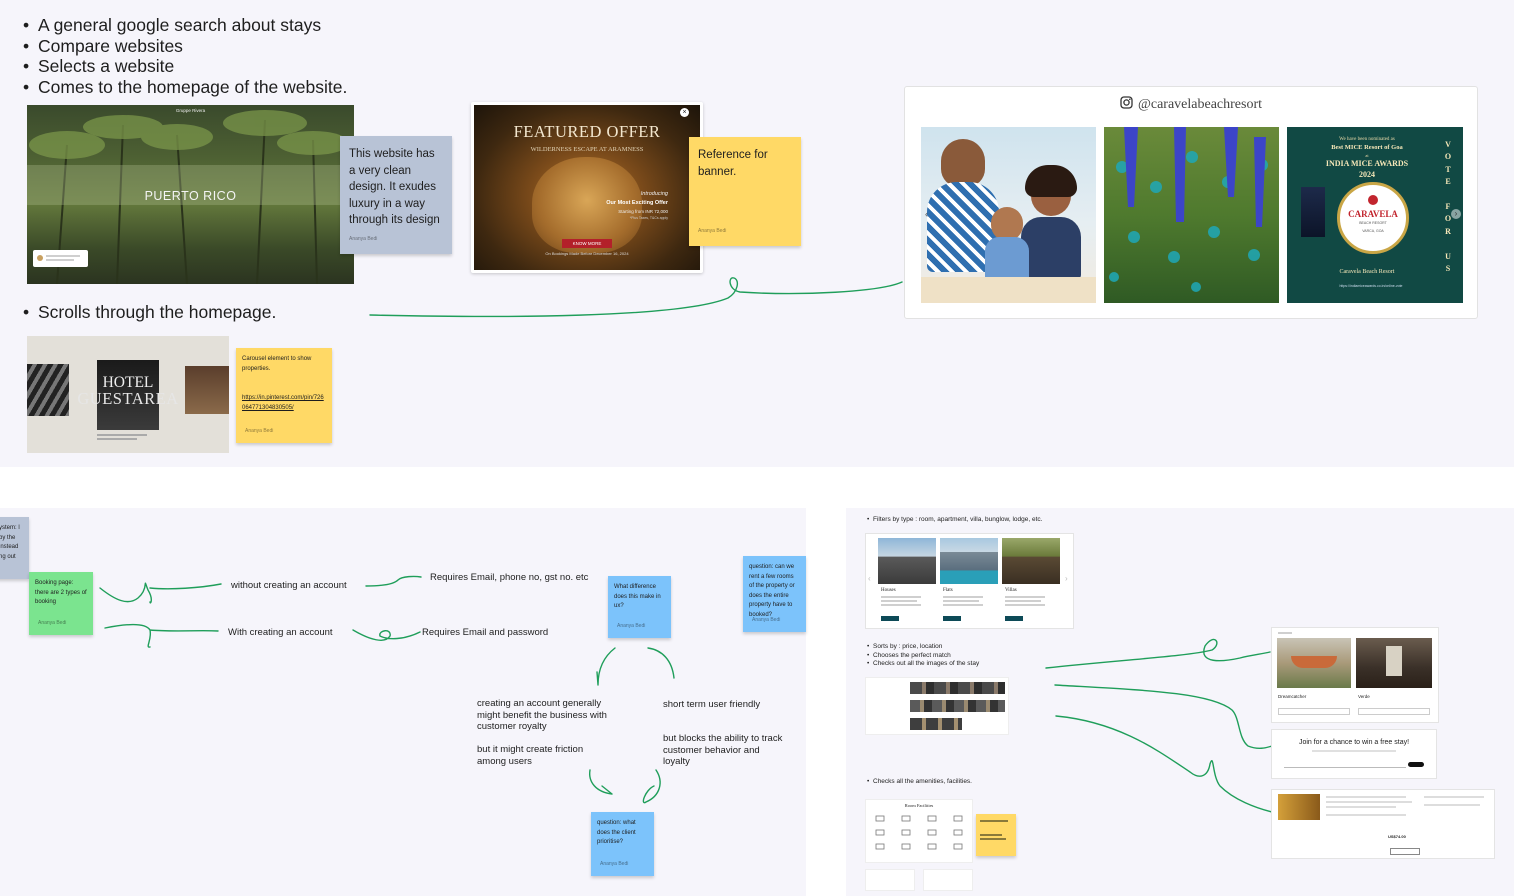 This screenshot has width=1514, height=896. Describe the element at coordinates (185, 46) in the screenshot. I see `research-bullet: Compare websites` at that location.